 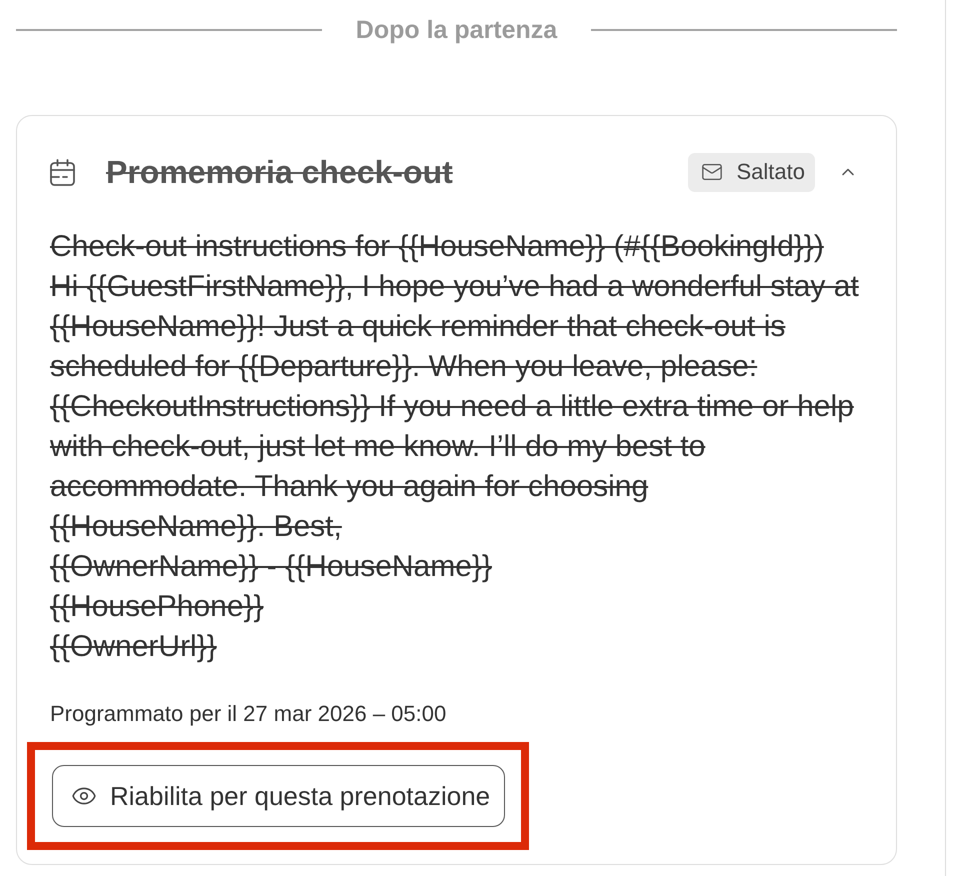 What do you see at coordinates (62, 172) in the screenshot?
I see `calendar-icon` at bounding box center [62, 172].